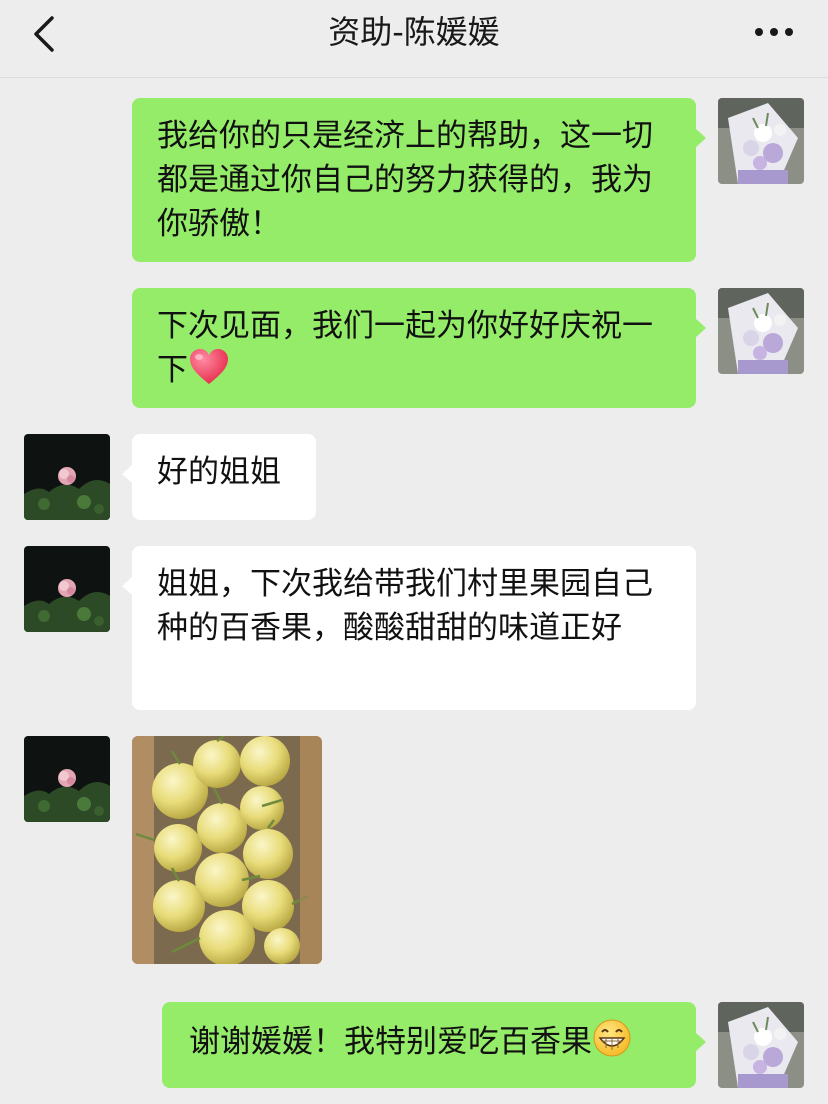  I want to click on message-text: 下次见面，我们一起为你好好庆祝一下, so click(405, 348).